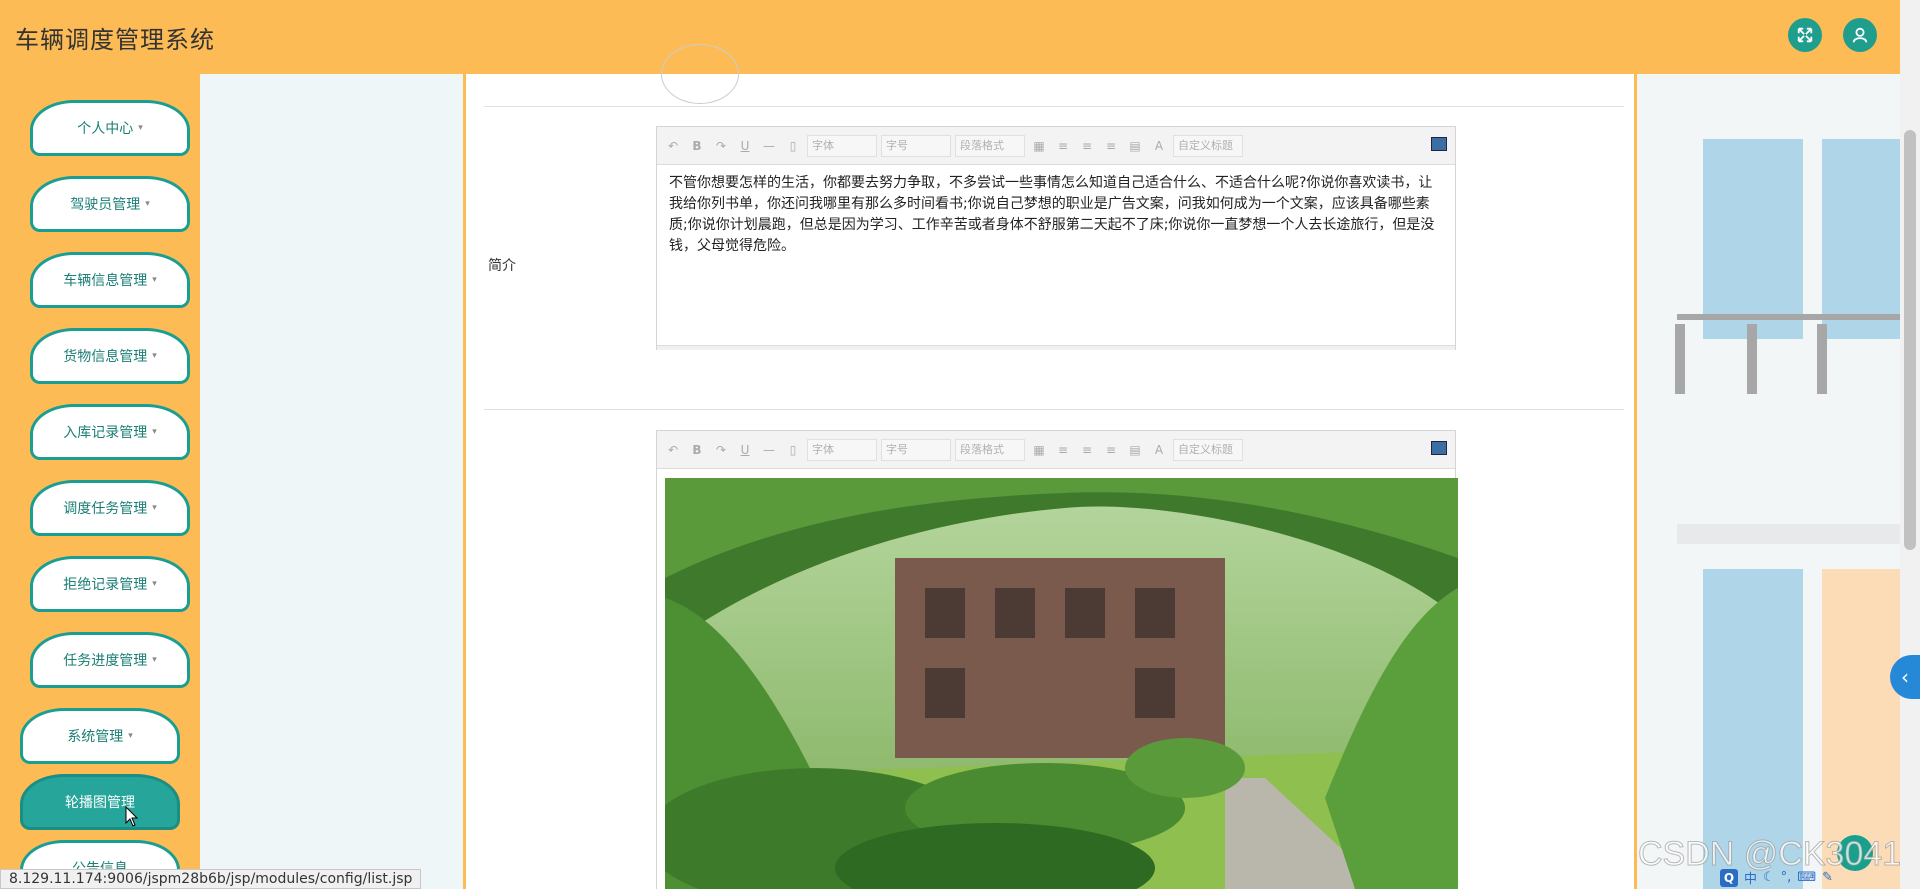 The height and width of the screenshot is (889, 1920). Describe the element at coordinates (1905, 677) in the screenshot. I see `chevron-left-icon: ‹` at that location.